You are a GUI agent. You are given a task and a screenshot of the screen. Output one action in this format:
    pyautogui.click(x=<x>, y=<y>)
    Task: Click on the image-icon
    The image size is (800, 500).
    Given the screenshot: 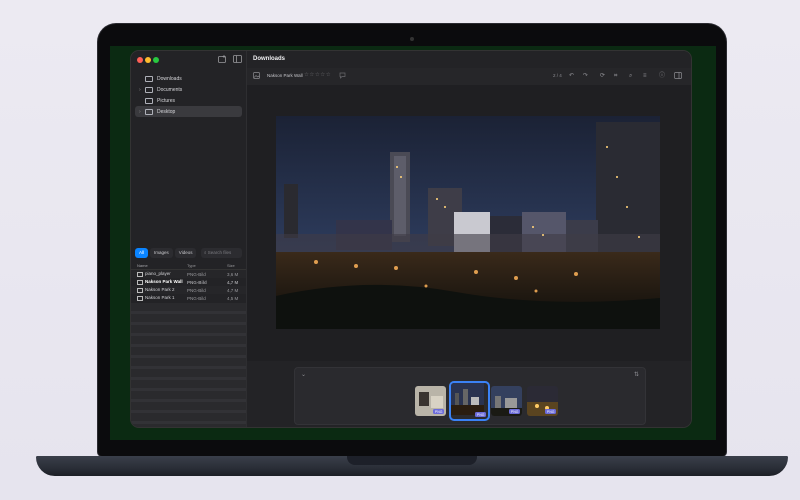 What is the action you would take?
    pyautogui.click(x=256, y=77)
    